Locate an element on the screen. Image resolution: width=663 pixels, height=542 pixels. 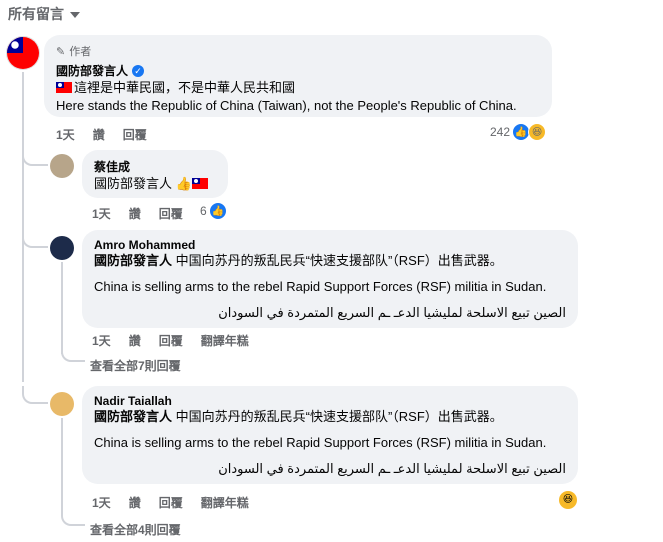
view-all-replies-link: 查看全部7則回覆 is located at coordinates (135, 365).